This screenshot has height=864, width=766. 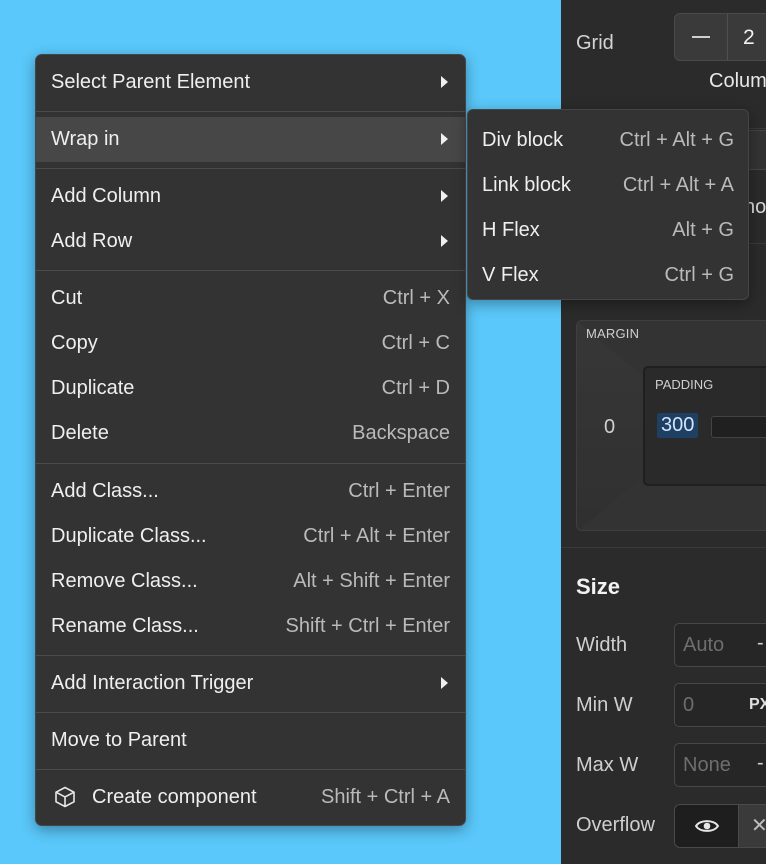 What do you see at coordinates (106, 196) in the screenshot?
I see `menu-item-label: Add Column` at bounding box center [106, 196].